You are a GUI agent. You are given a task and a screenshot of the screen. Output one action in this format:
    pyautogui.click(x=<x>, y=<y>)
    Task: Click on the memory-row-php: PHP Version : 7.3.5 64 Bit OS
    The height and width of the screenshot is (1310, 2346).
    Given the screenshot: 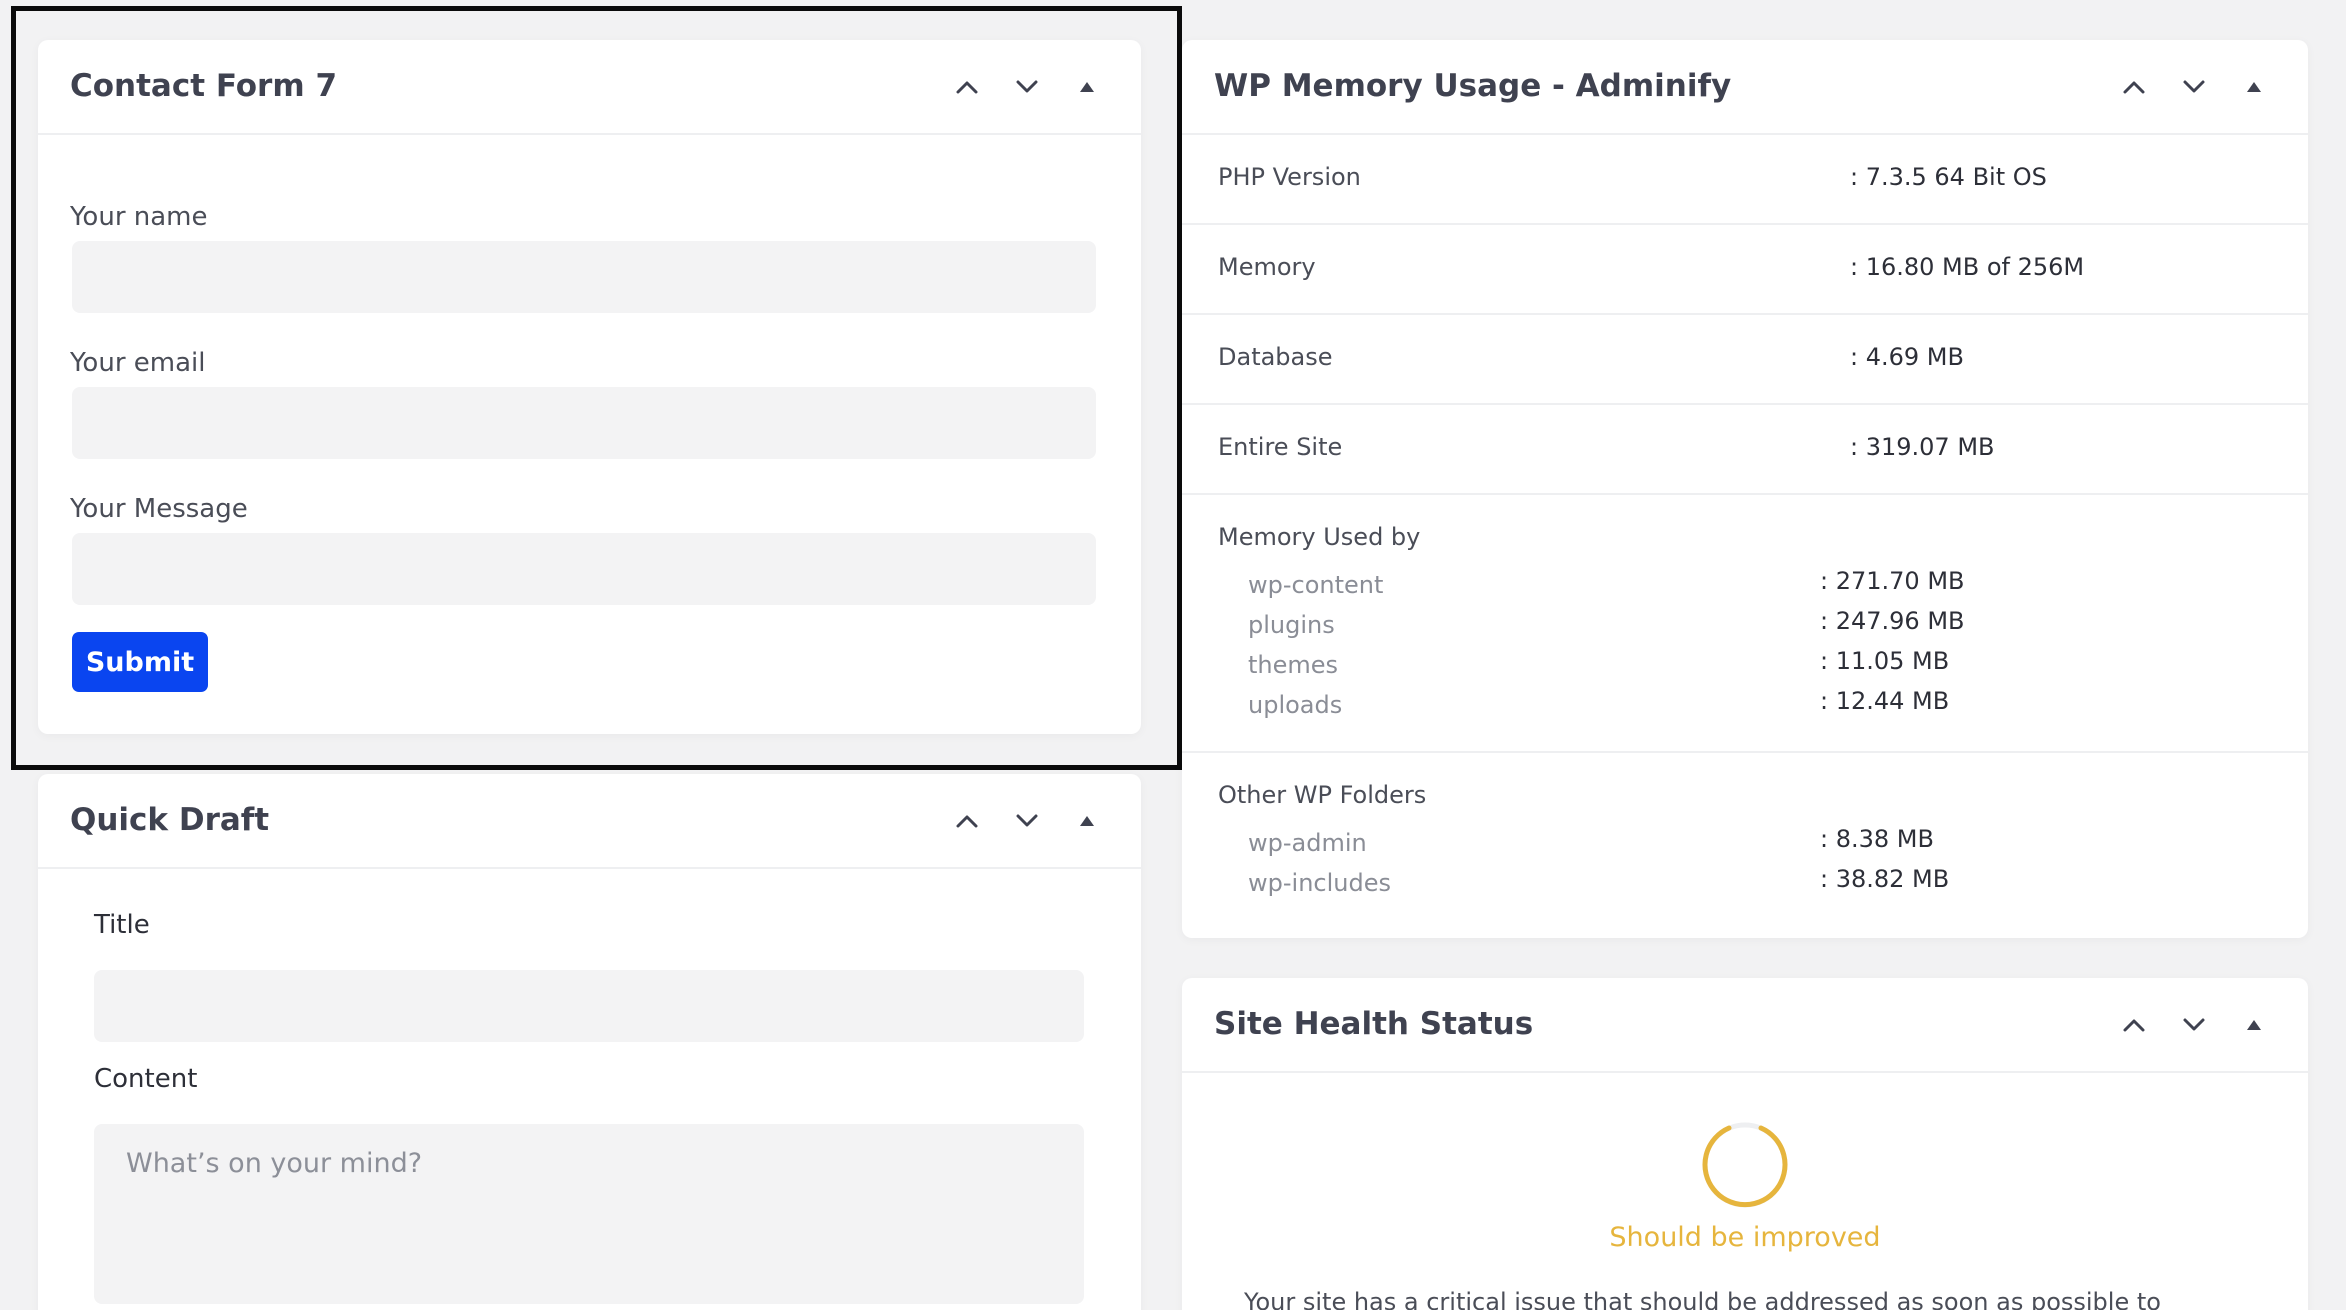 What is the action you would take?
    pyautogui.click(x=1745, y=179)
    